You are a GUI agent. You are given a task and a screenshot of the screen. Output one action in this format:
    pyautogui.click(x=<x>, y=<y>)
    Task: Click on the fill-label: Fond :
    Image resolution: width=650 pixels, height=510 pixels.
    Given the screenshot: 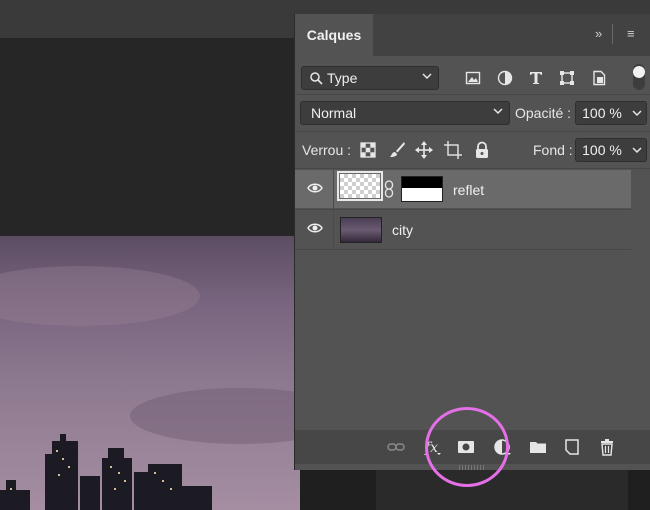 What is the action you would take?
    pyautogui.click(x=553, y=150)
    